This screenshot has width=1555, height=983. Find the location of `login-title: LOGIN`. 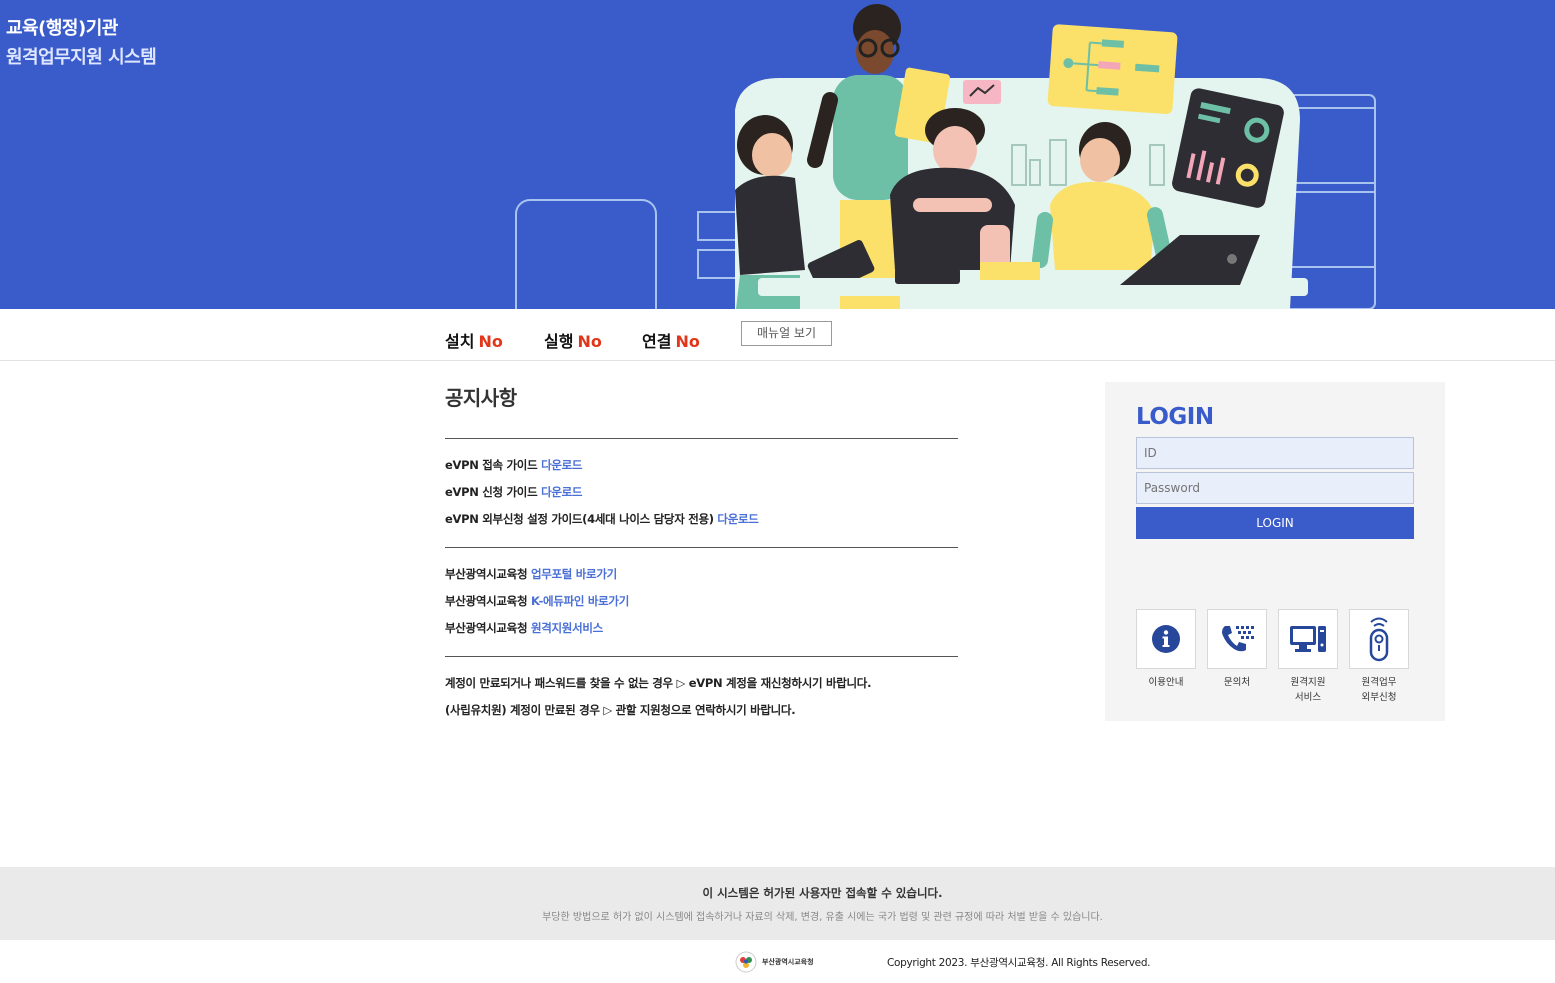

login-title: LOGIN is located at coordinates (1175, 417).